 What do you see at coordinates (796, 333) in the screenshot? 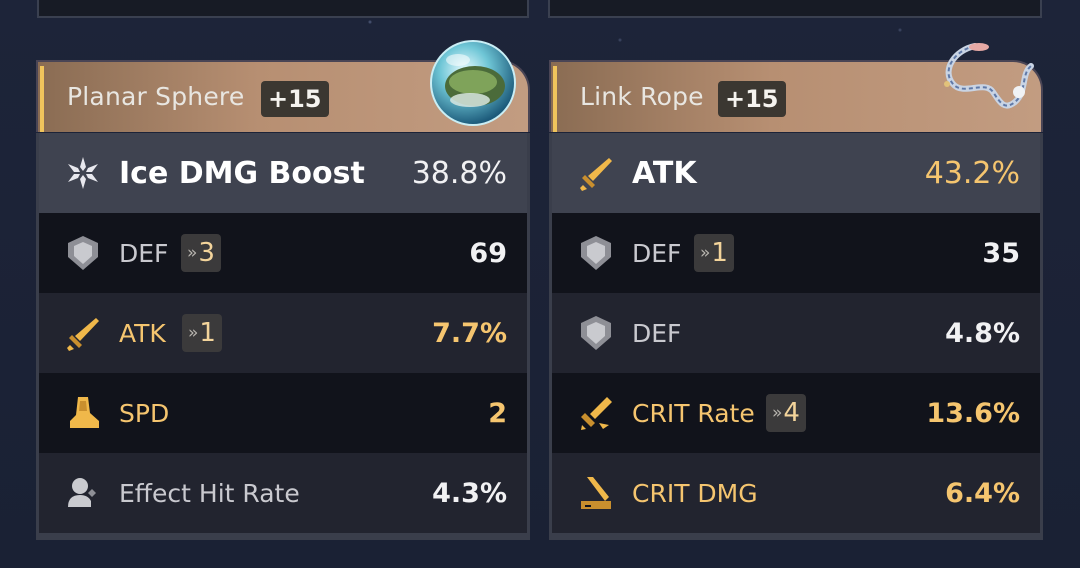
I see `sub-stat-row: DEF 4.8%` at bounding box center [796, 333].